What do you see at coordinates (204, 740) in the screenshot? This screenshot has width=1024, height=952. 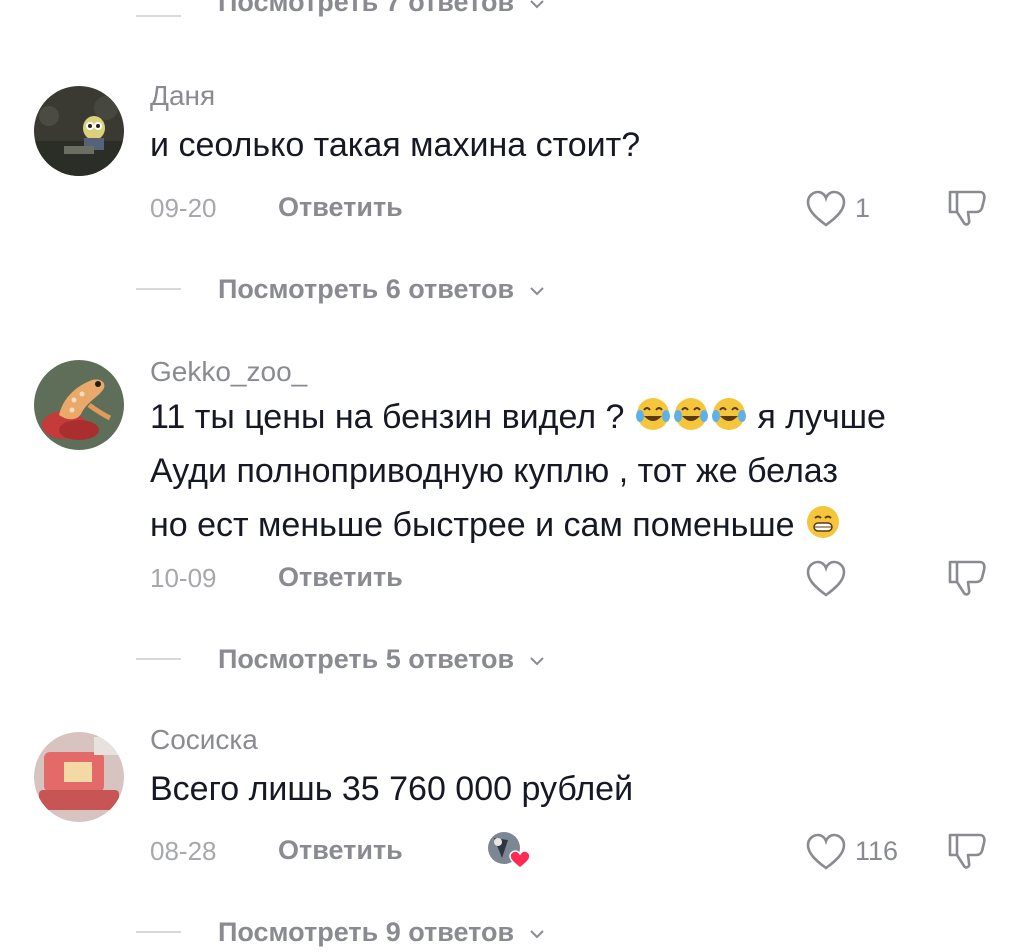 I see `comment-username: Сосиска` at bounding box center [204, 740].